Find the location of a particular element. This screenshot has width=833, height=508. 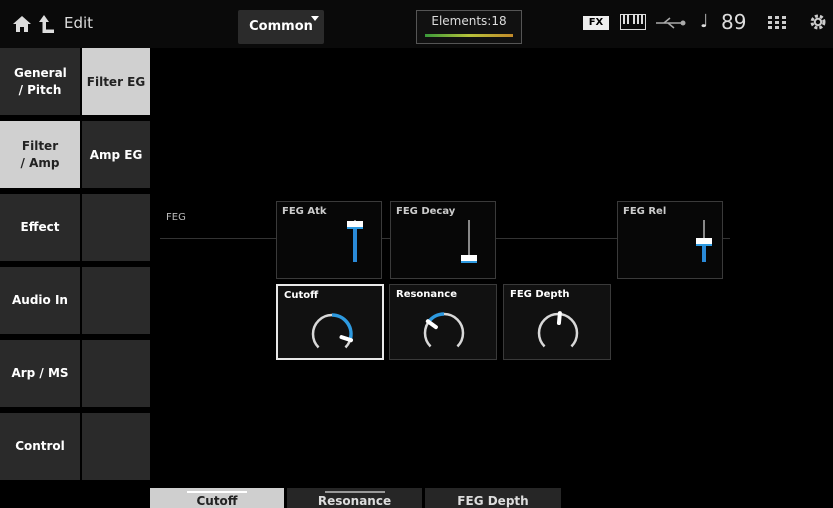

slider-label: FEG Atk is located at coordinates (304, 211).